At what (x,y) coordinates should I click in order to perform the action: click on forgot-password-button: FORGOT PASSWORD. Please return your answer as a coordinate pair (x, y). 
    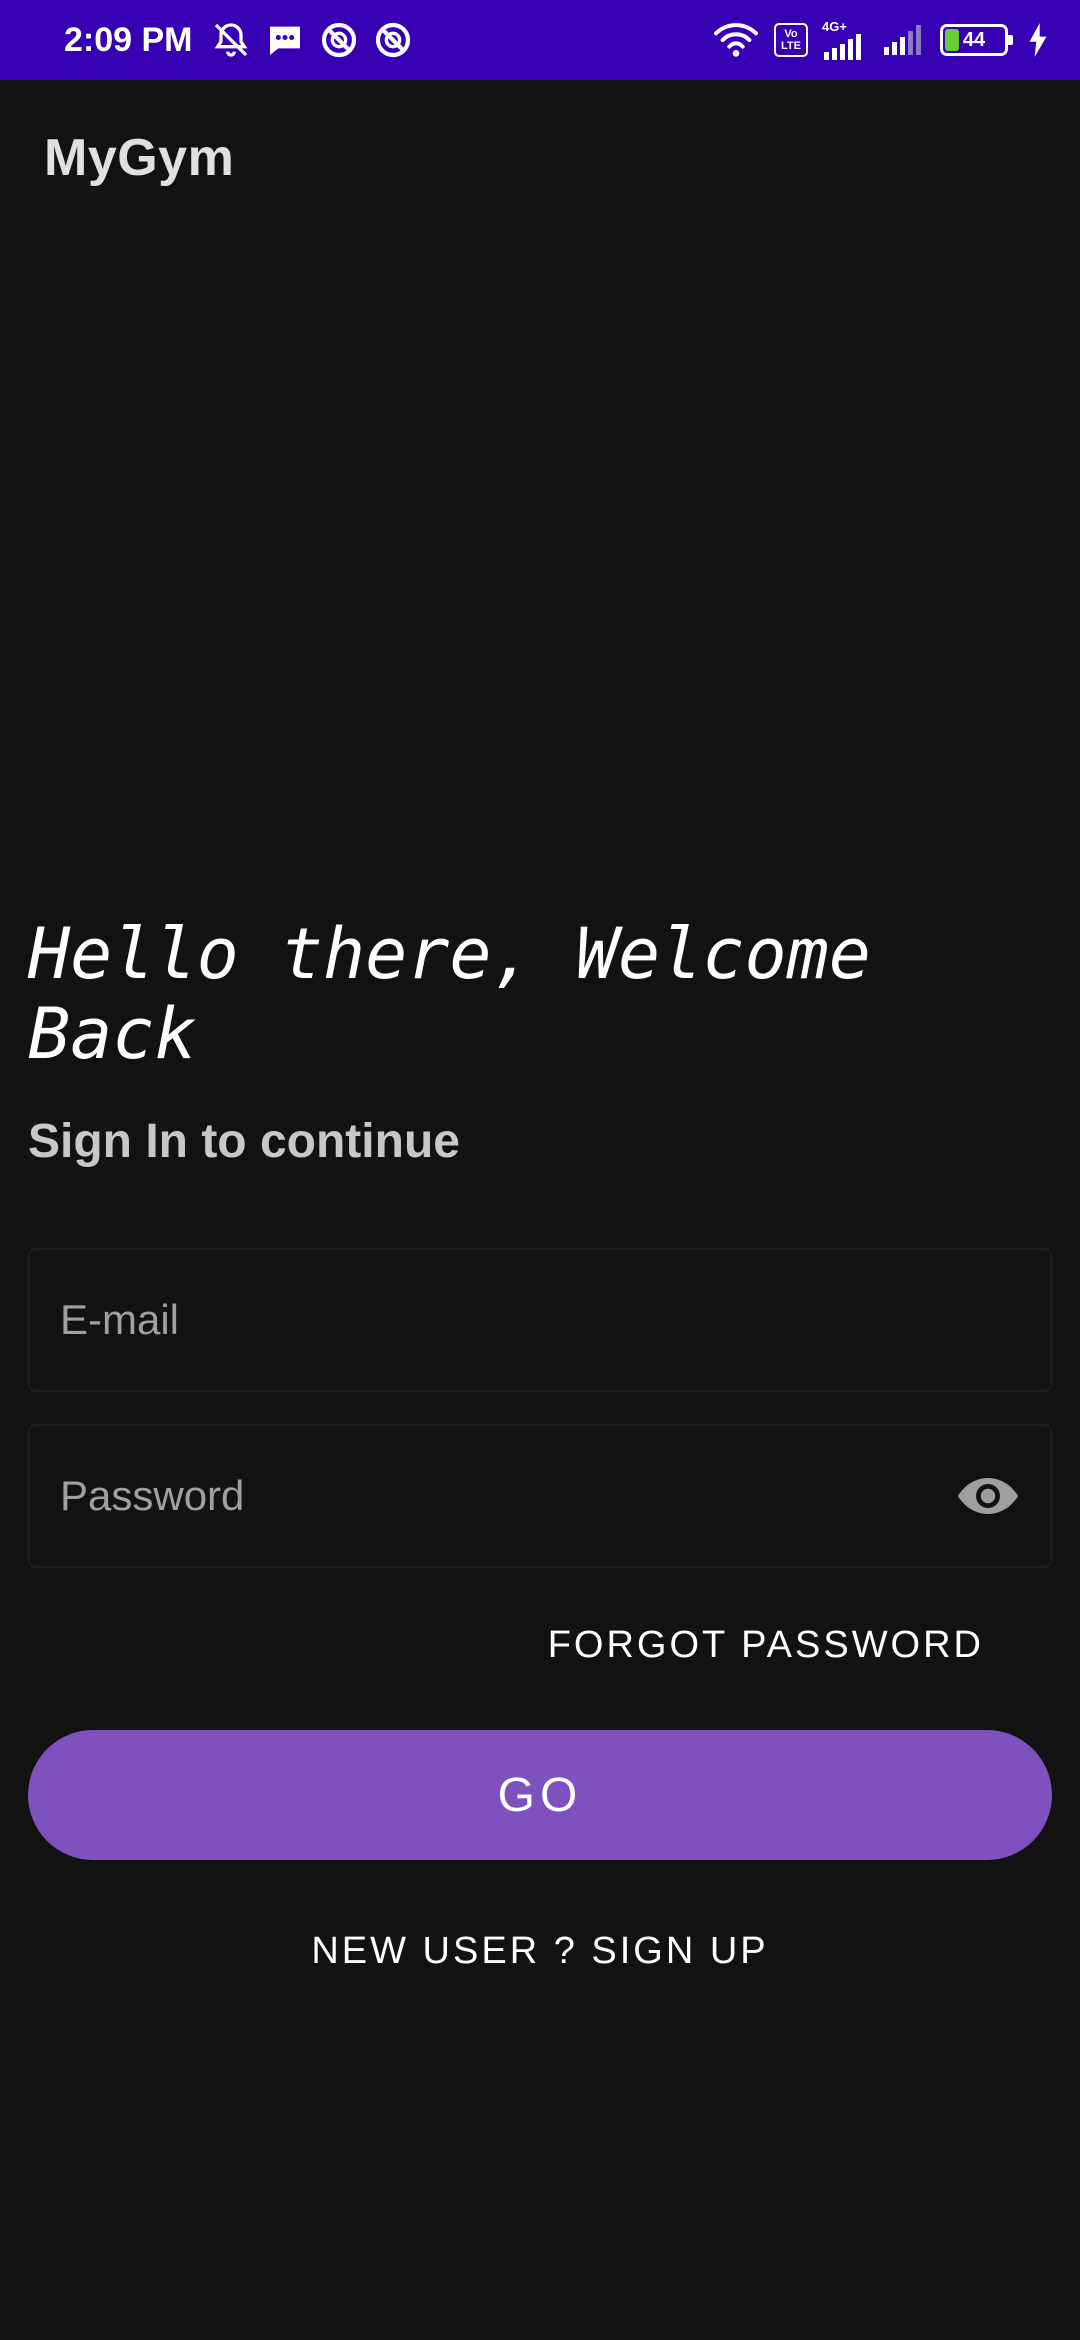
    Looking at the image, I should click on (766, 1645).